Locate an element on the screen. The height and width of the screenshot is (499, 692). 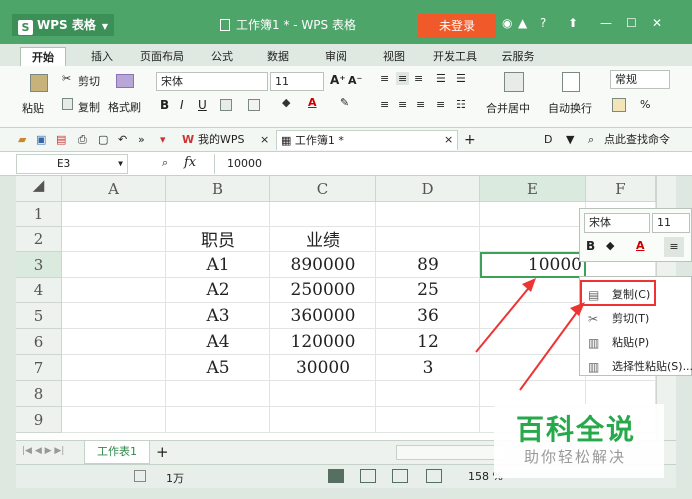
watermark-title: 百科全说 is located at coordinates (576, 429).